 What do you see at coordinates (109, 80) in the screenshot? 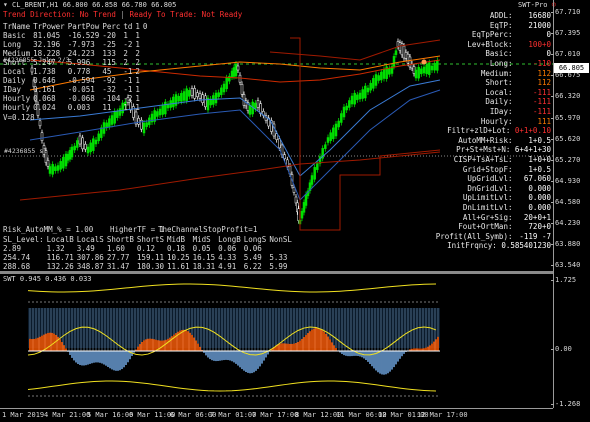
I see `tr-table-cell: -92` at bounding box center [109, 80].